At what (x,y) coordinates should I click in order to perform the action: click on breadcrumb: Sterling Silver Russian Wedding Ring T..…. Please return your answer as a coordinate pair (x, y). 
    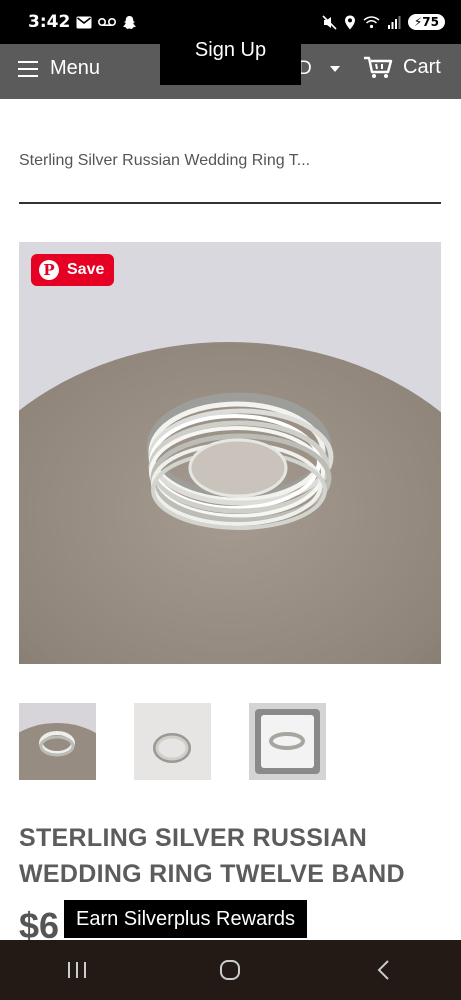
    Looking at the image, I should click on (164, 161).